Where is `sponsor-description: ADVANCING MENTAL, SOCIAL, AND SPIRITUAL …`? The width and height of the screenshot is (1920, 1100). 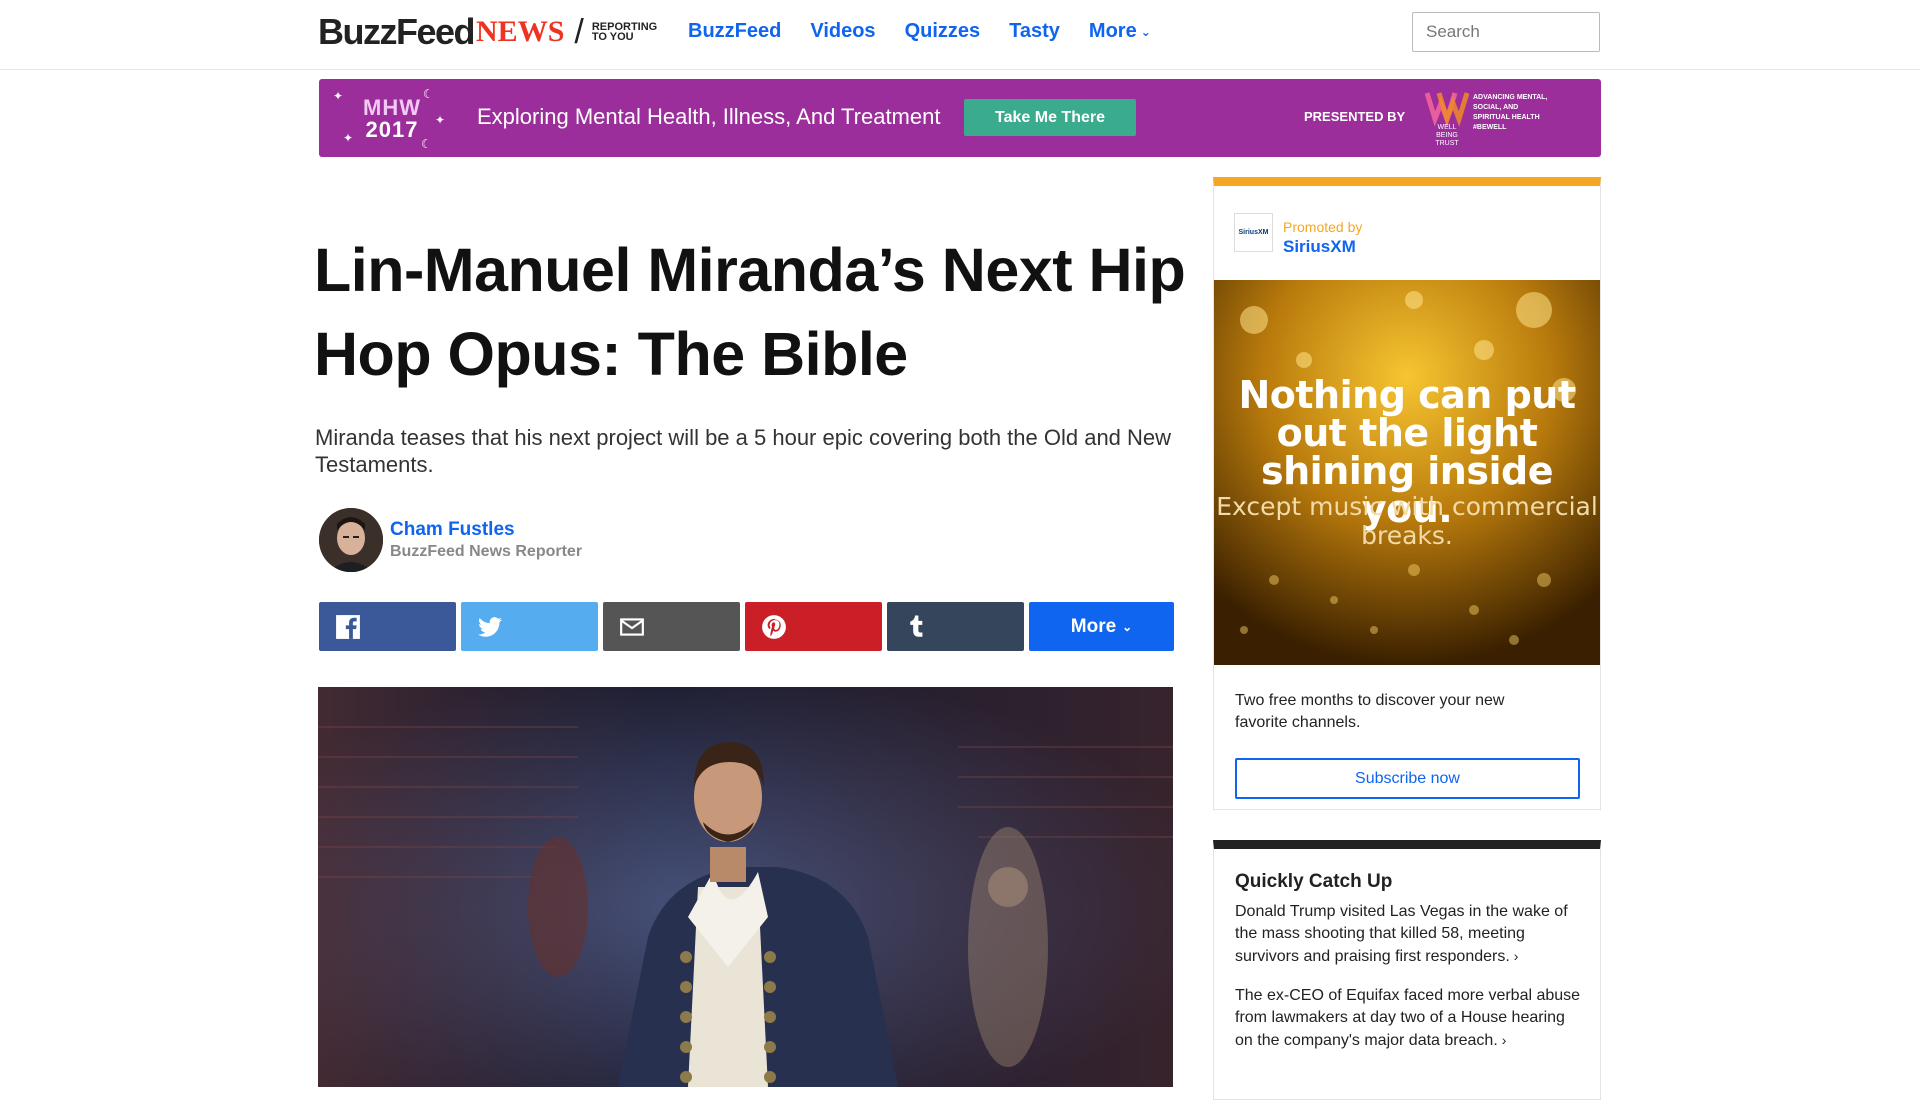 sponsor-description: ADVANCING MENTAL, SOCIAL, AND SPIRITUAL … is located at coordinates (1510, 112).